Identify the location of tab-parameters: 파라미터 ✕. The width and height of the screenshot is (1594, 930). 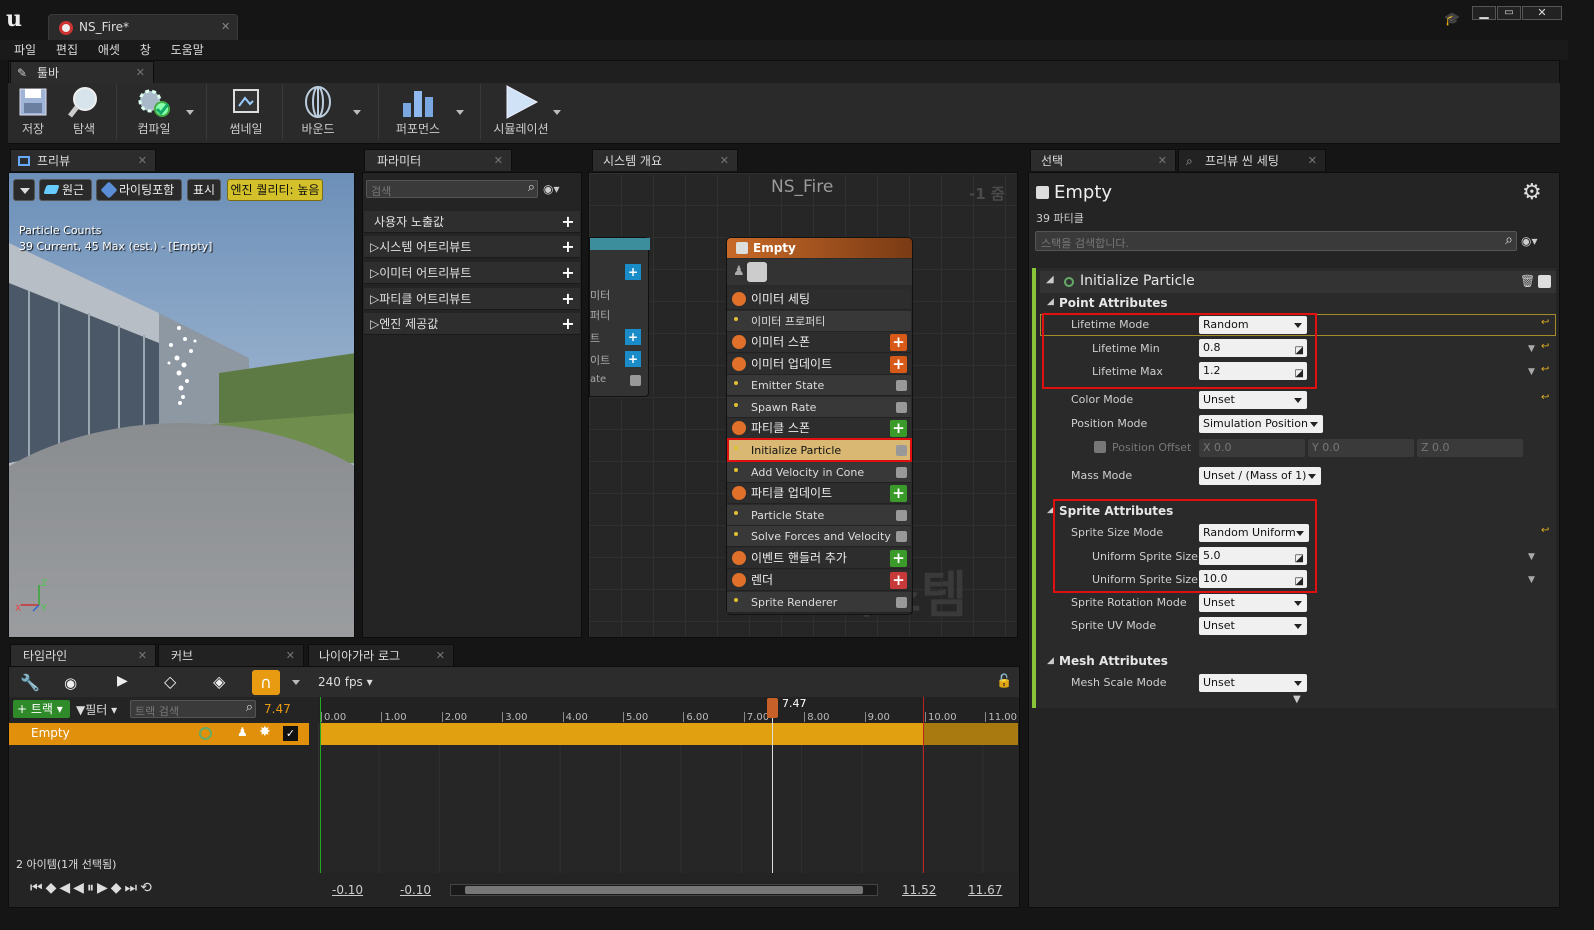
(438, 160).